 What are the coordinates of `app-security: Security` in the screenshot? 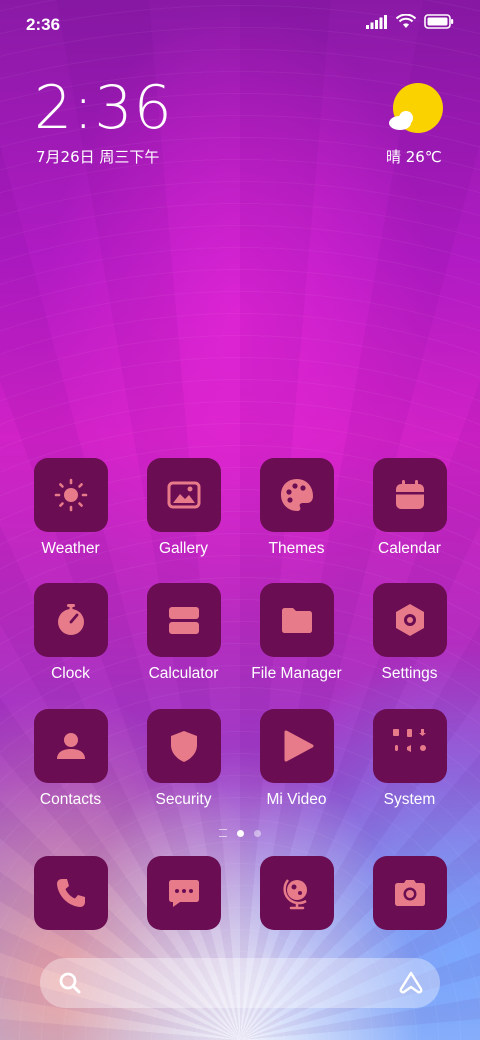 It's located at (183, 759).